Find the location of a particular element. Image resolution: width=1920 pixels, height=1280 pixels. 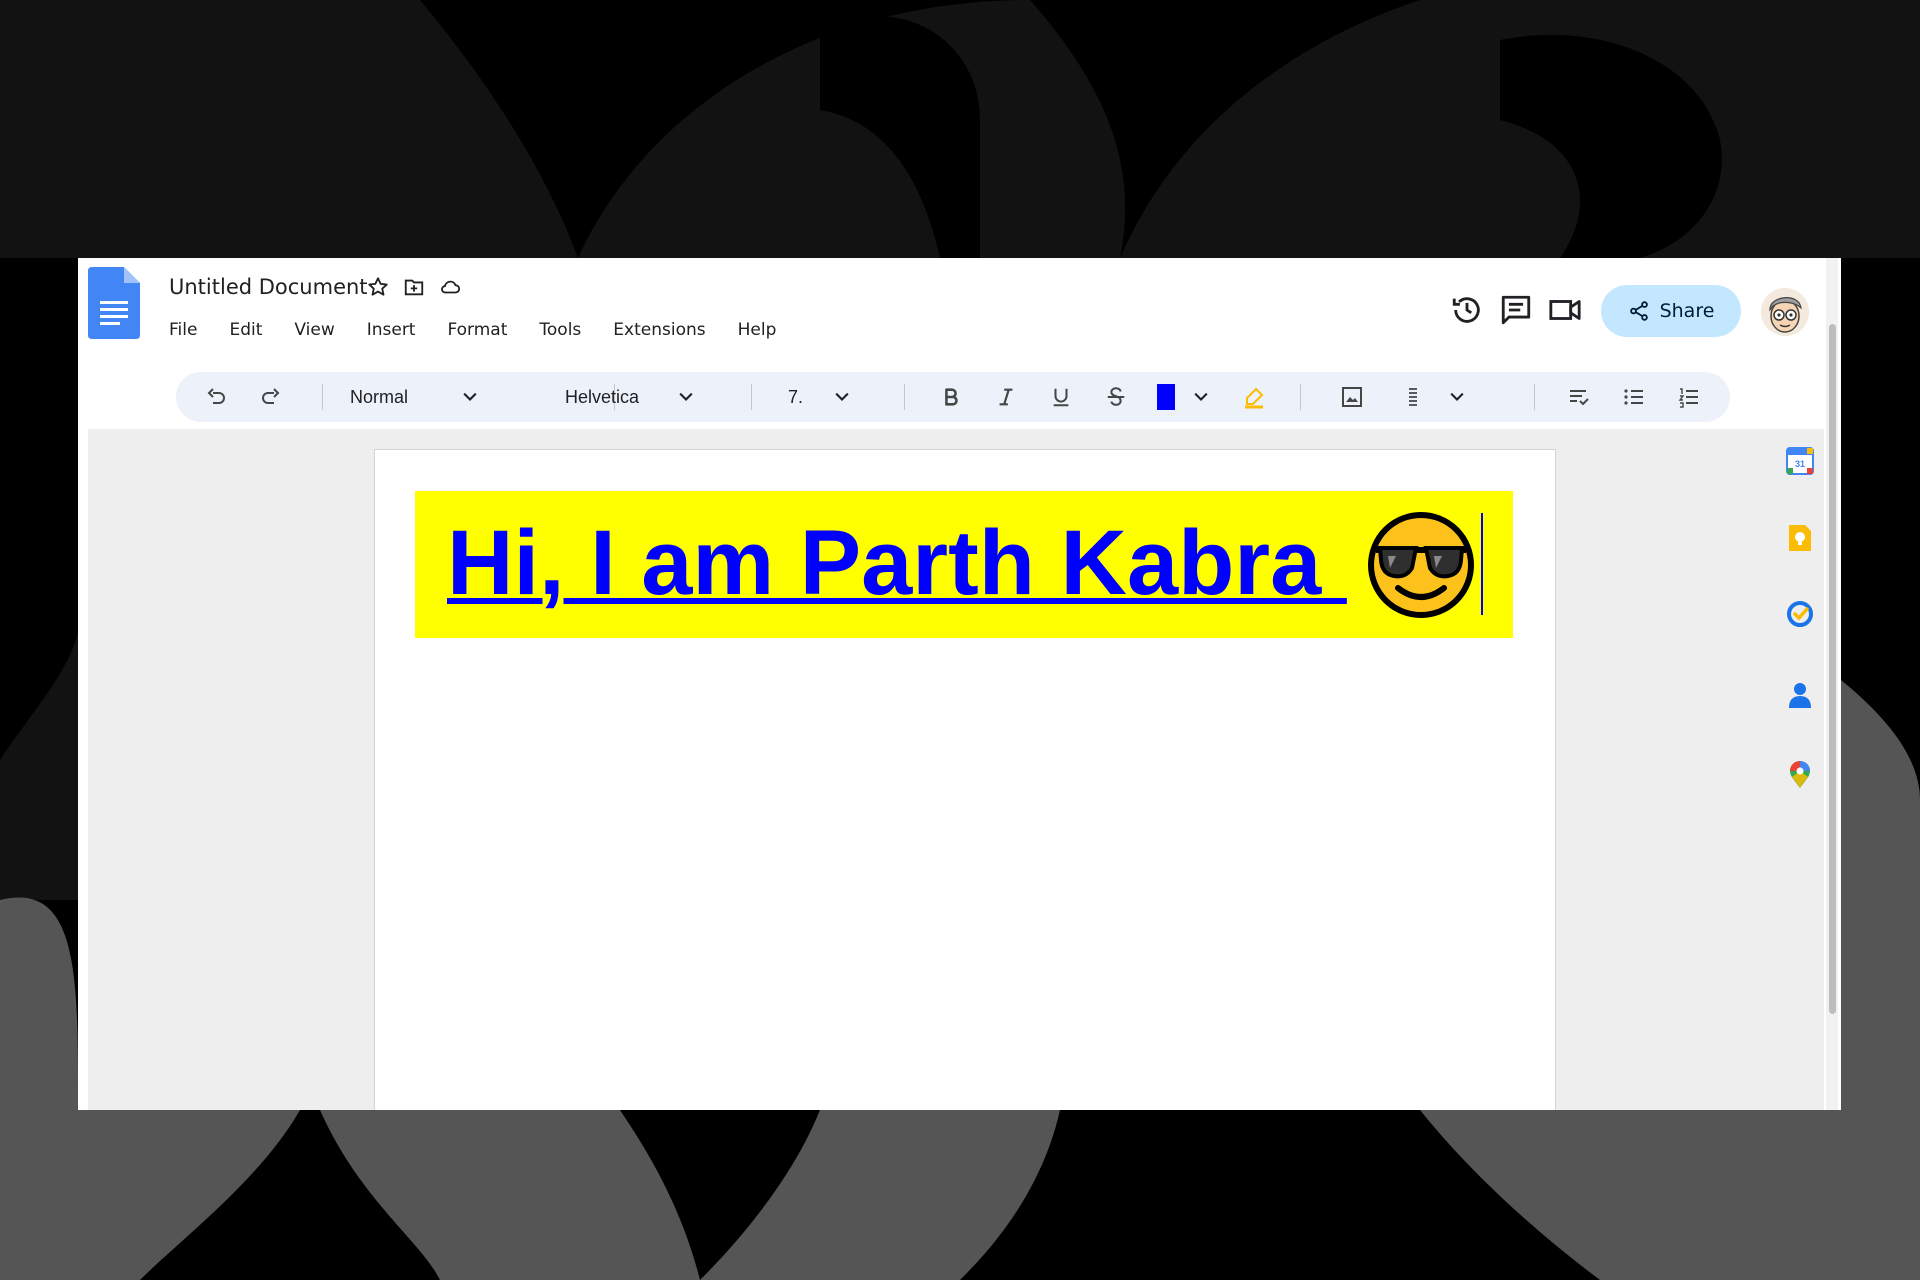

share-label: Share is located at coordinates (1687, 311).